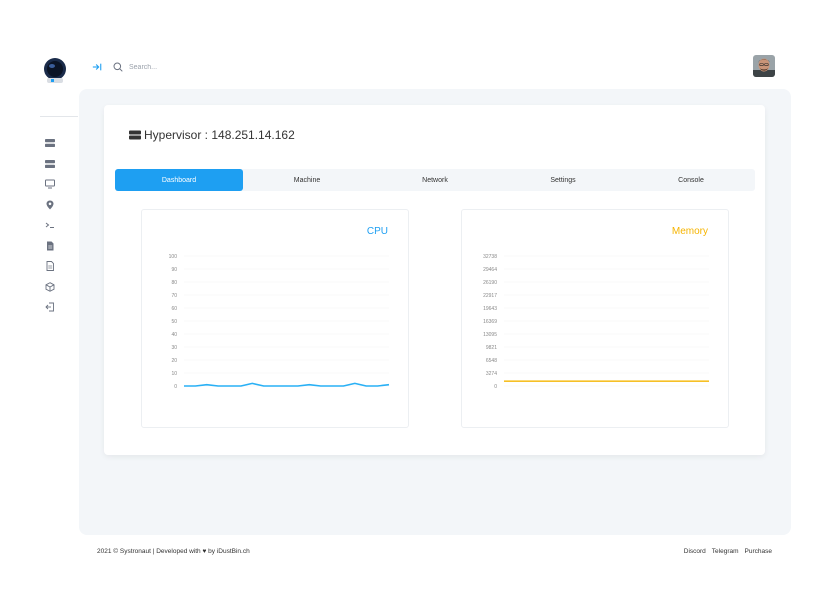 The image size is (833, 614). What do you see at coordinates (174, 374) in the screenshot?
I see `y-tick-label: 10` at bounding box center [174, 374].